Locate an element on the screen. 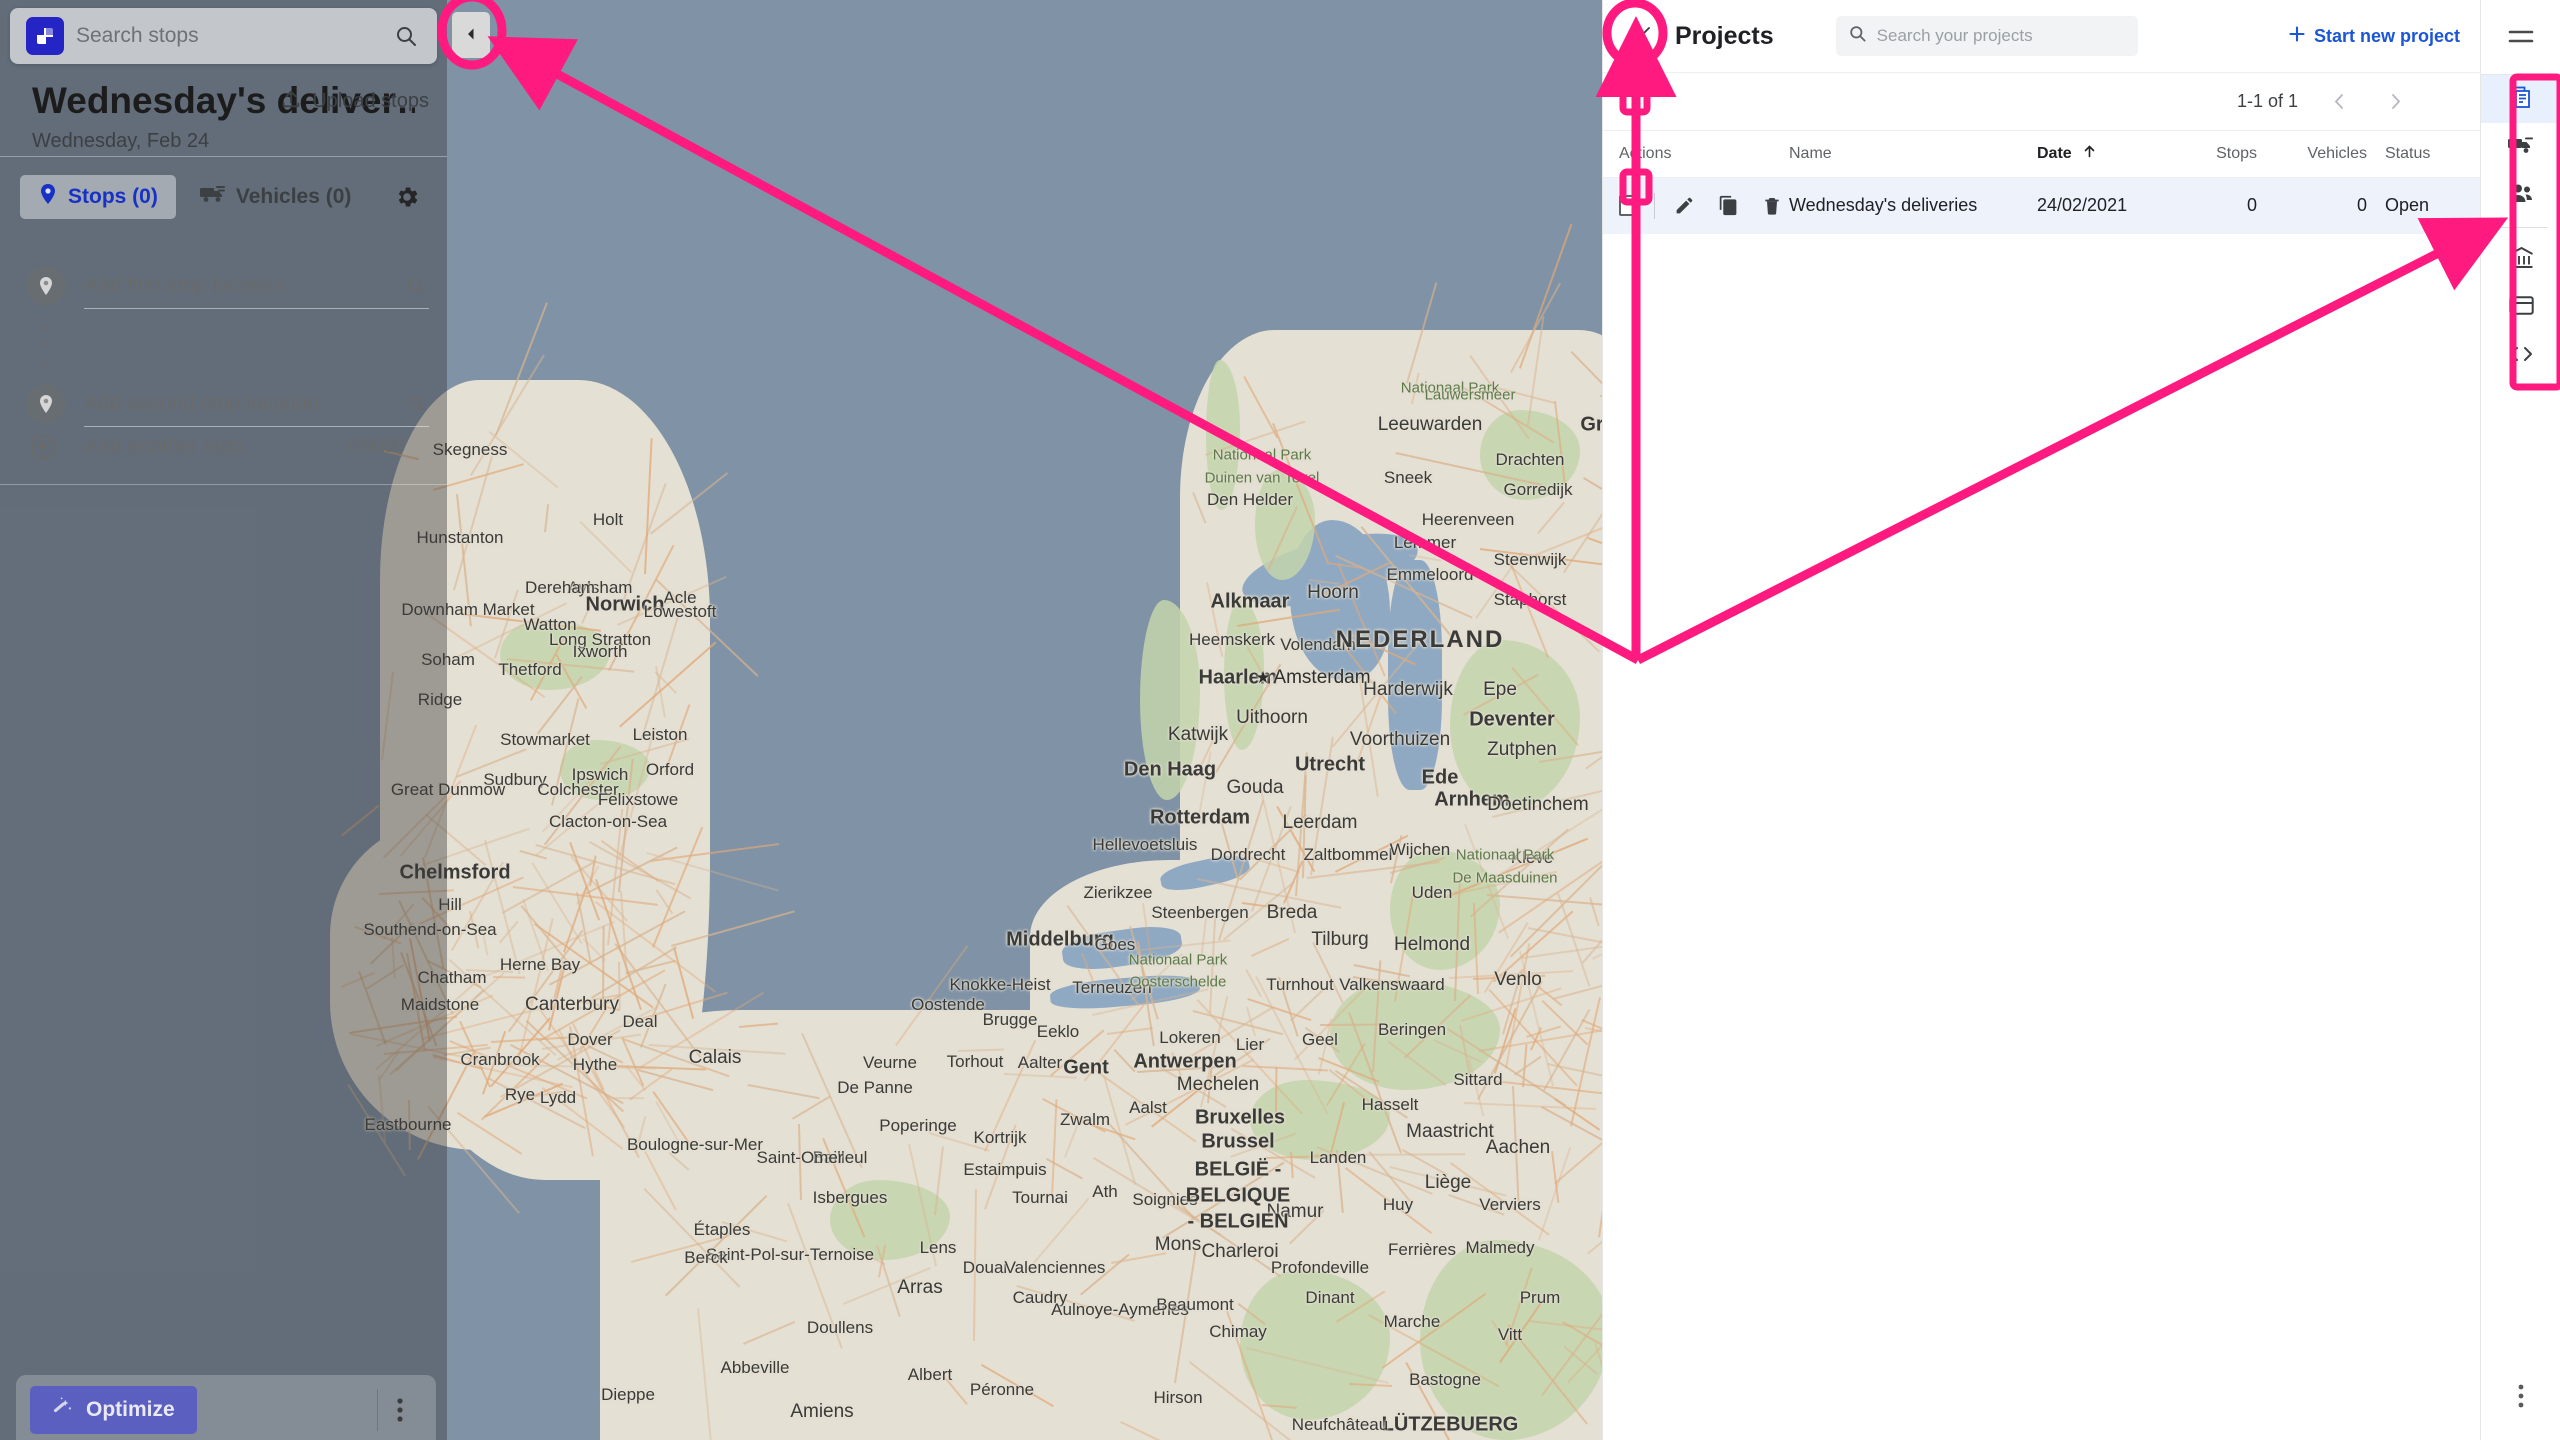 The height and width of the screenshot is (1440, 2560). map-label: Venlo is located at coordinates (1518, 979).